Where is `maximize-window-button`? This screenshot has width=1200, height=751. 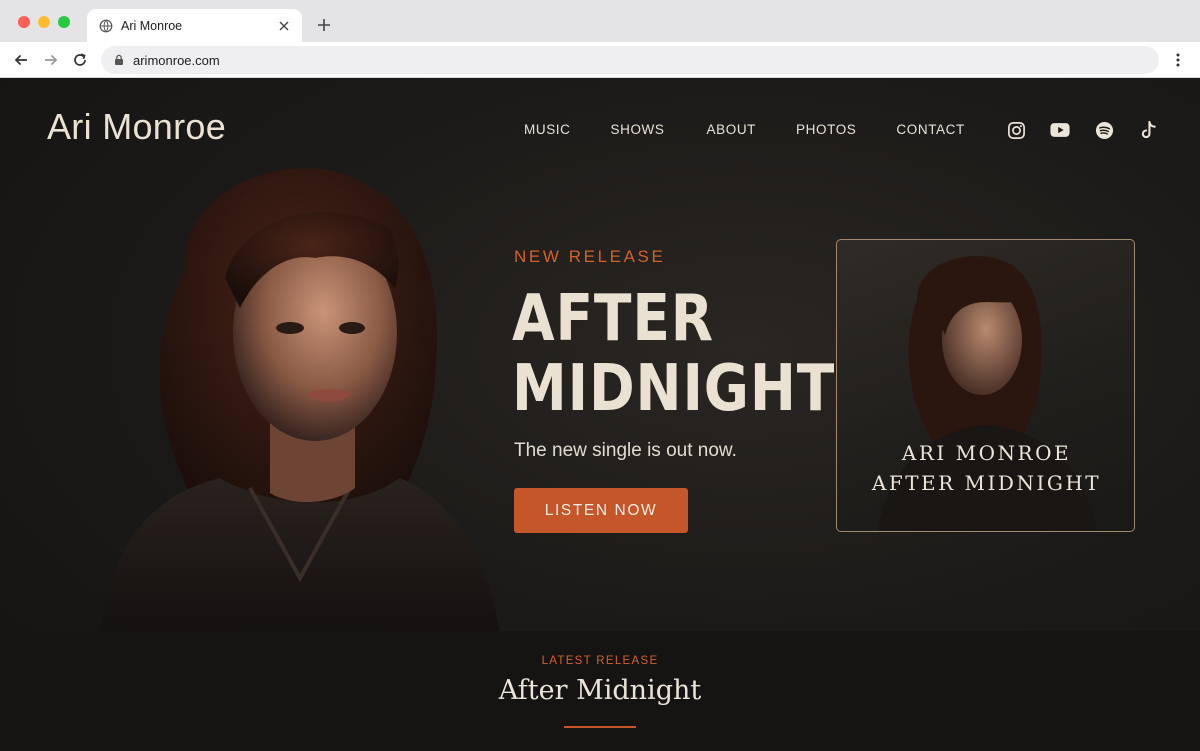 maximize-window-button is located at coordinates (64, 22).